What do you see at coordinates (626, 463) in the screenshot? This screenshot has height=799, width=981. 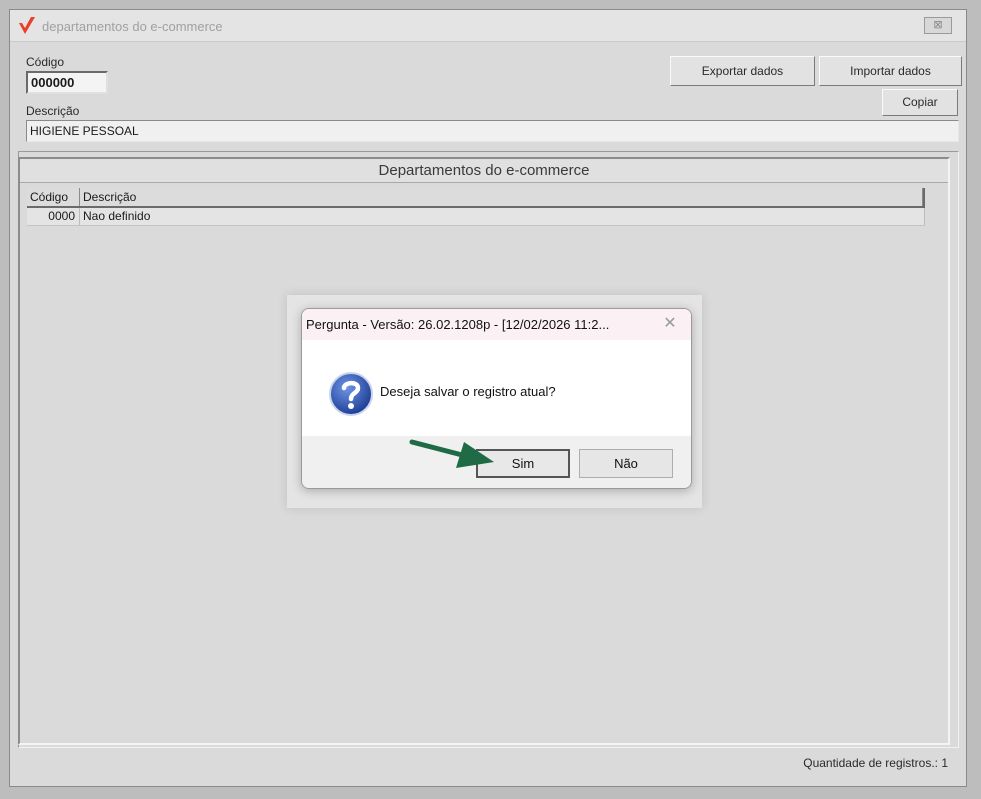 I see `nao-button: Não` at bounding box center [626, 463].